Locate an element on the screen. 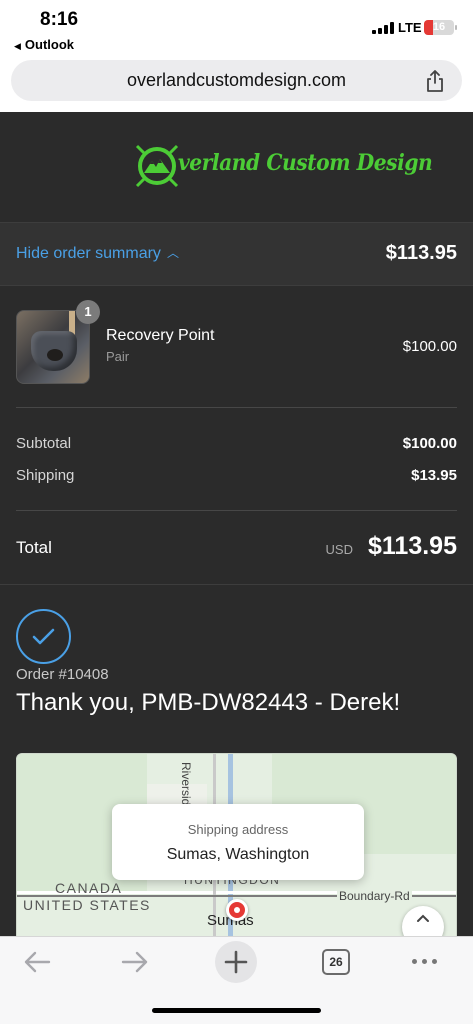  tabs-button: 26 is located at coordinates (336, 962).